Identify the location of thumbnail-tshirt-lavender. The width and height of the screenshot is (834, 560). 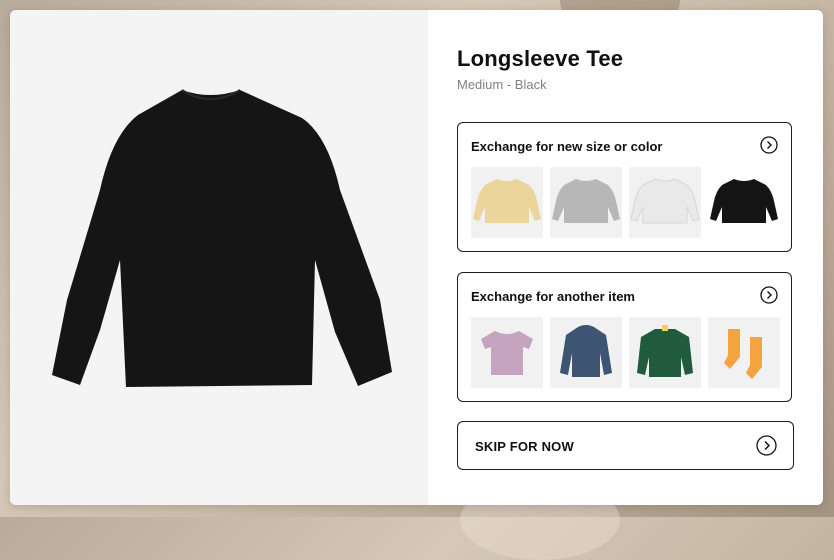
(507, 352).